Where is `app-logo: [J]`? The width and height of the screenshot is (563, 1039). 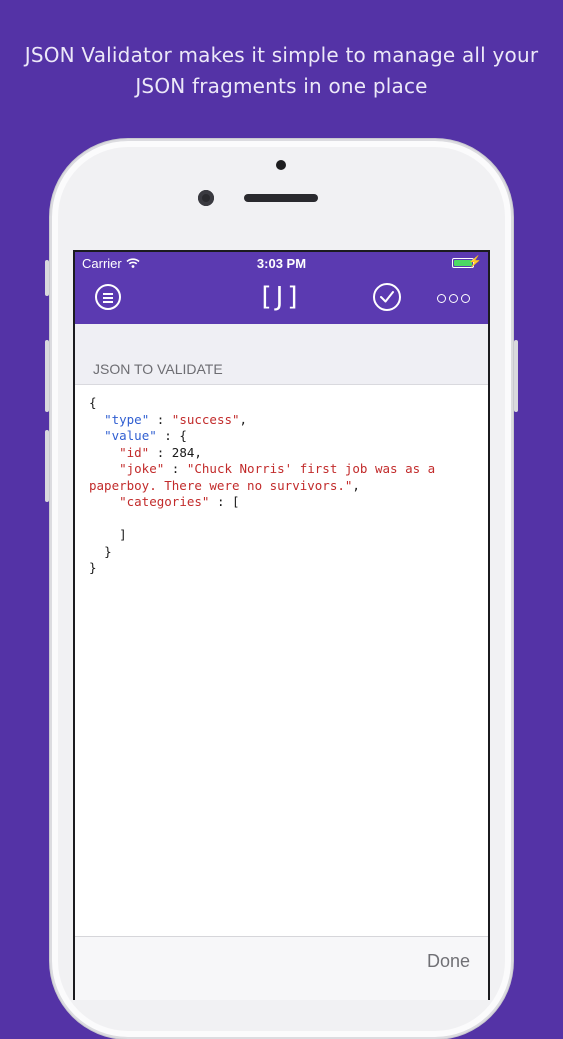
app-logo: [J] is located at coordinates (281, 297).